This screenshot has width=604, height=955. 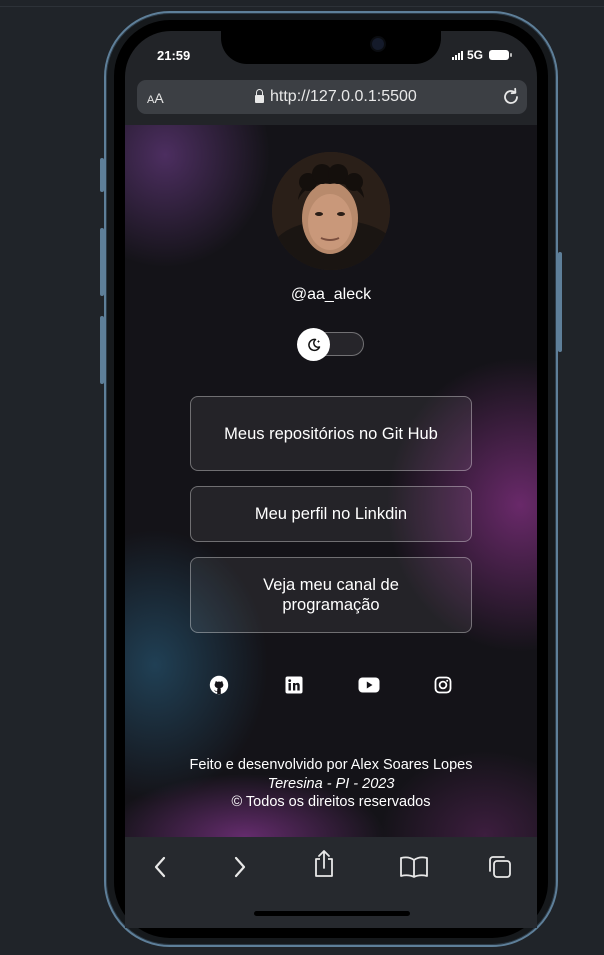 I want to click on footer-location: Teresina - PI - 2023, so click(x=331, y=784).